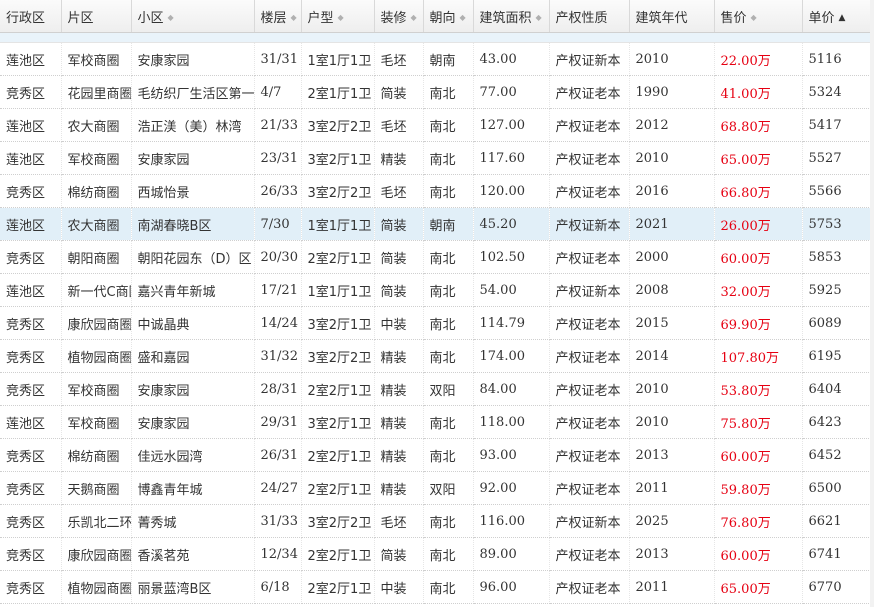 The height and width of the screenshot is (607, 874). What do you see at coordinates (838, 16) in the screenshot?
I see `column-header-unit_price: 单价 ▲` at bounding box center [838, 16].